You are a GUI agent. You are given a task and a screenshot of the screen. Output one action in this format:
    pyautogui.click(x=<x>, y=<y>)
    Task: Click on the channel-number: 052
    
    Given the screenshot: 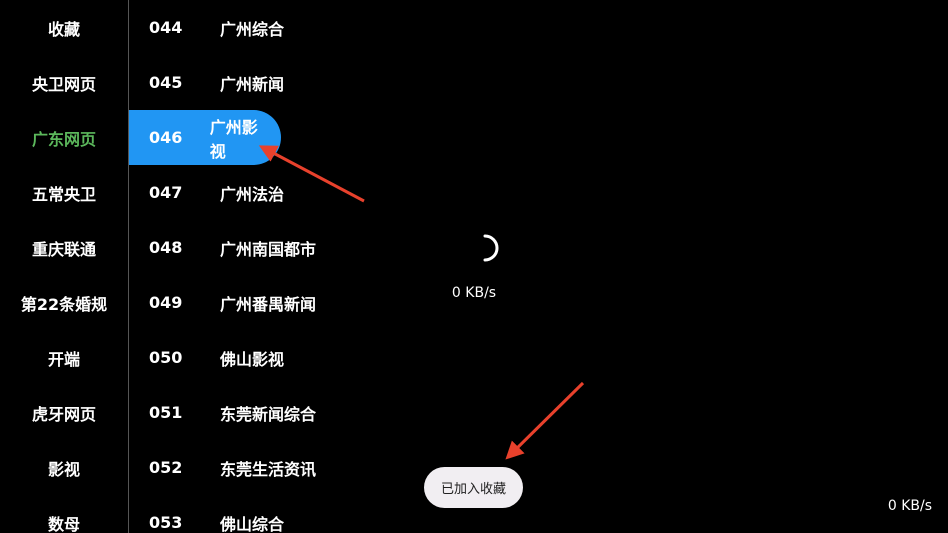 What is the action you would take?
    pyautogui.click(x=166, y=467)
    